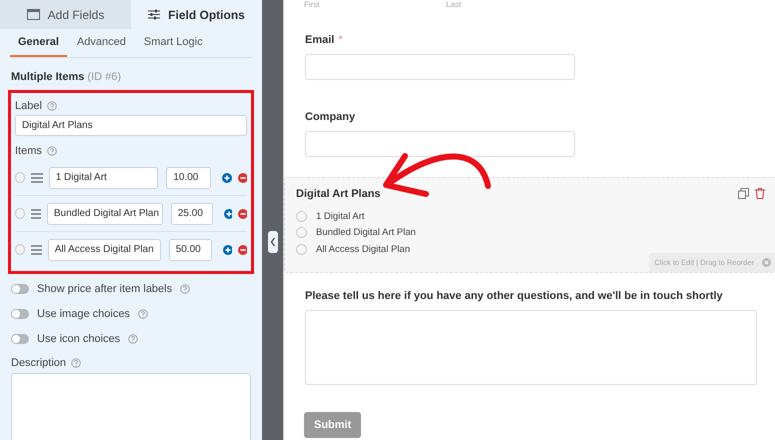 The width and height of the screenshot is (775, 440). Describe the element at coordinates (366, 232) in the screenshot. I see `option-label: Bundled Digital Art Plan` at that location.